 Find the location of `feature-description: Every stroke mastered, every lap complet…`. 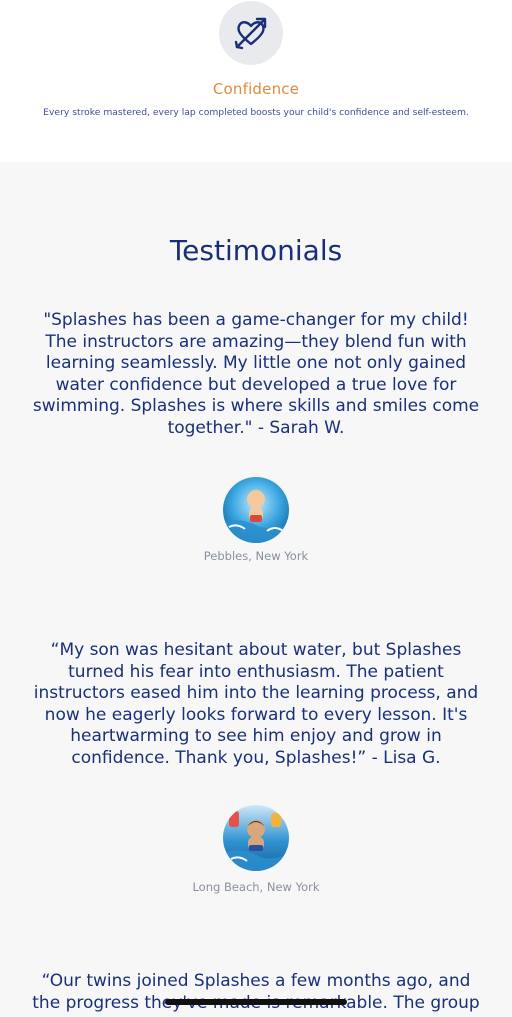

feature-description: Every stroke mastered, every lap complet… is located at coordinates (256, 112).